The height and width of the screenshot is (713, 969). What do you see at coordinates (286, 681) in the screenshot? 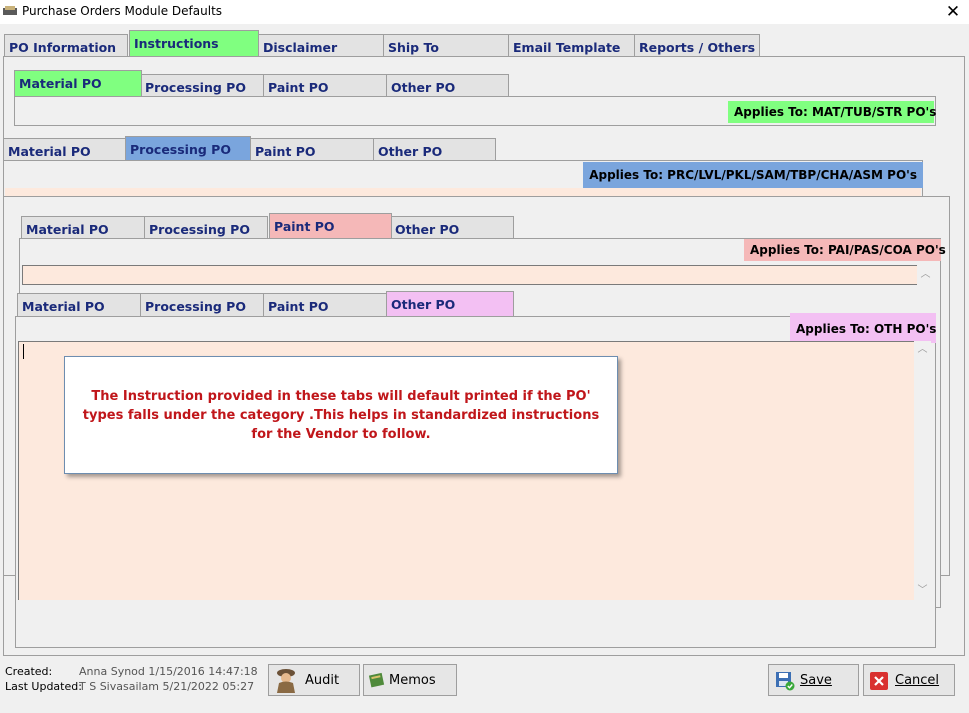
I see `detective-icon` at bounding box center [286, 681].